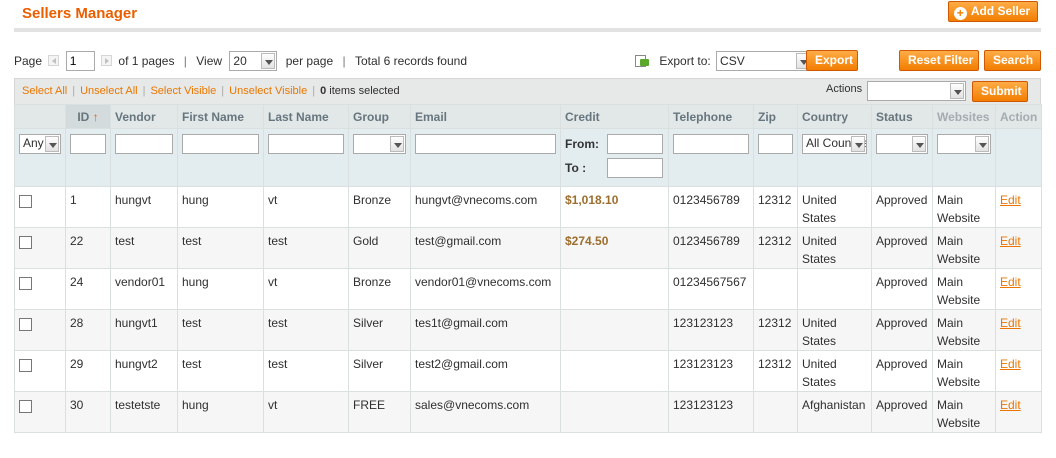  Describe the element at coordinates (363, 91) in the screenshot. I see `items-selected-label: items selected` at that location.